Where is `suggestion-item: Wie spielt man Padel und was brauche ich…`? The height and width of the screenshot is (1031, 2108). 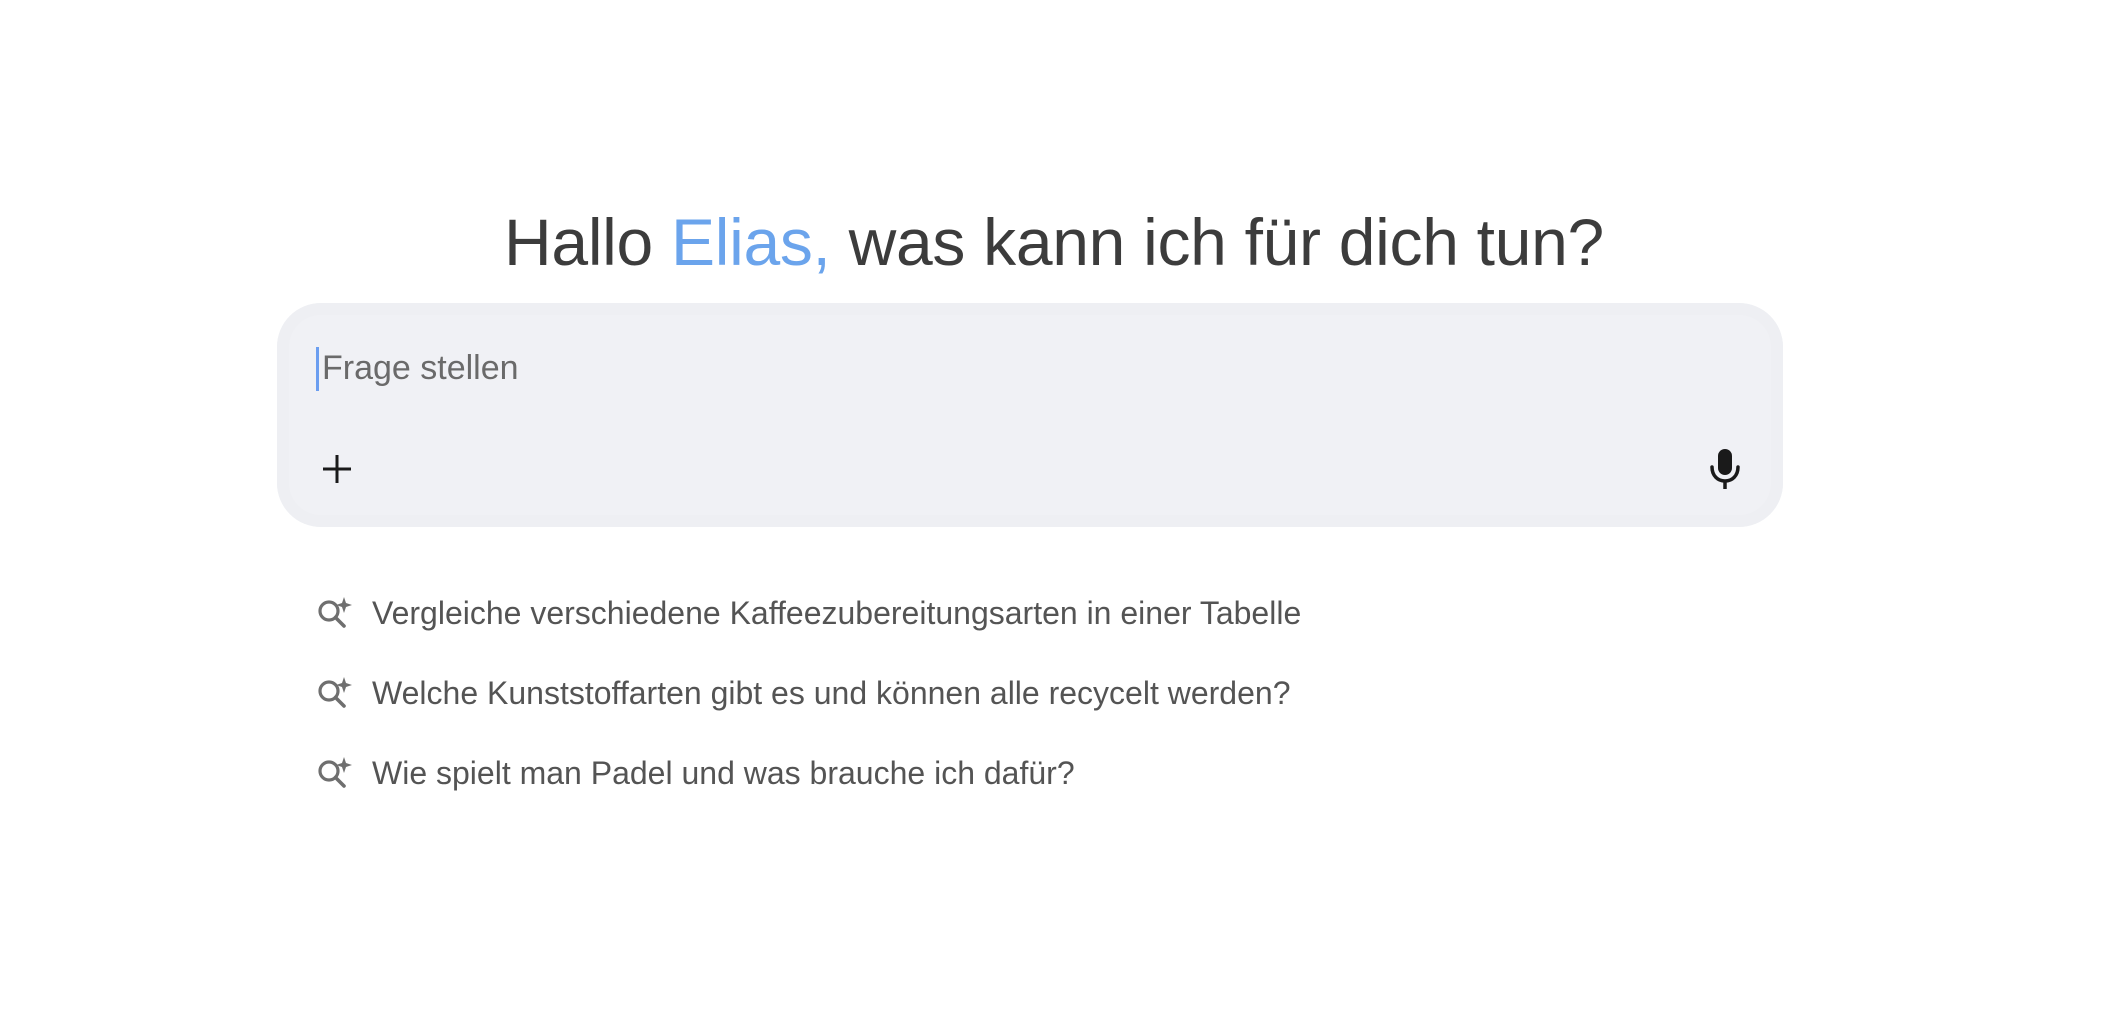 suggestion-item: Wie spielt man Padel und was brauche ich… is located at coordinates (1014, 773).